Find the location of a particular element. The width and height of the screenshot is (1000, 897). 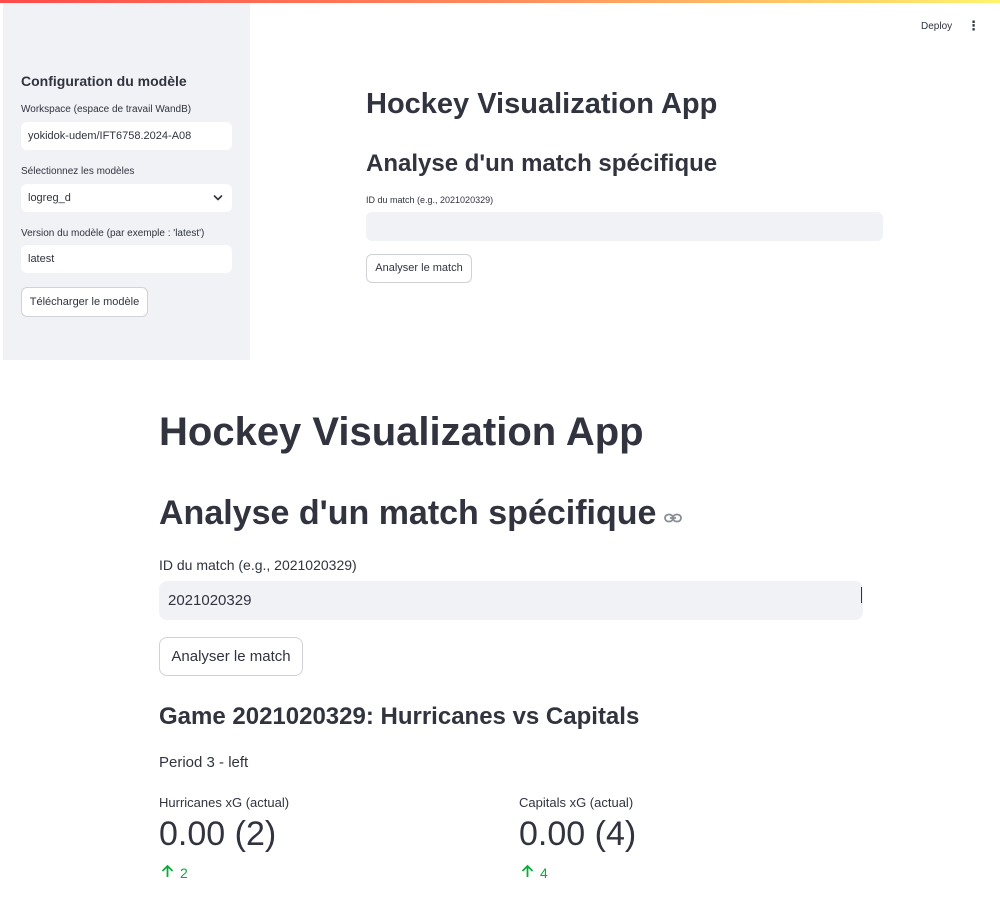

metric-delta: 2 is located at coordinates (174, 872).